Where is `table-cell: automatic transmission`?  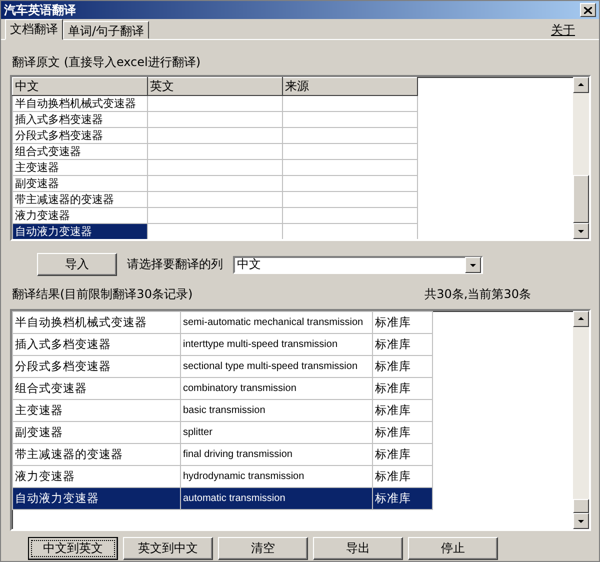
table-cell: automatic transmission is located at coordinates (276, 499).